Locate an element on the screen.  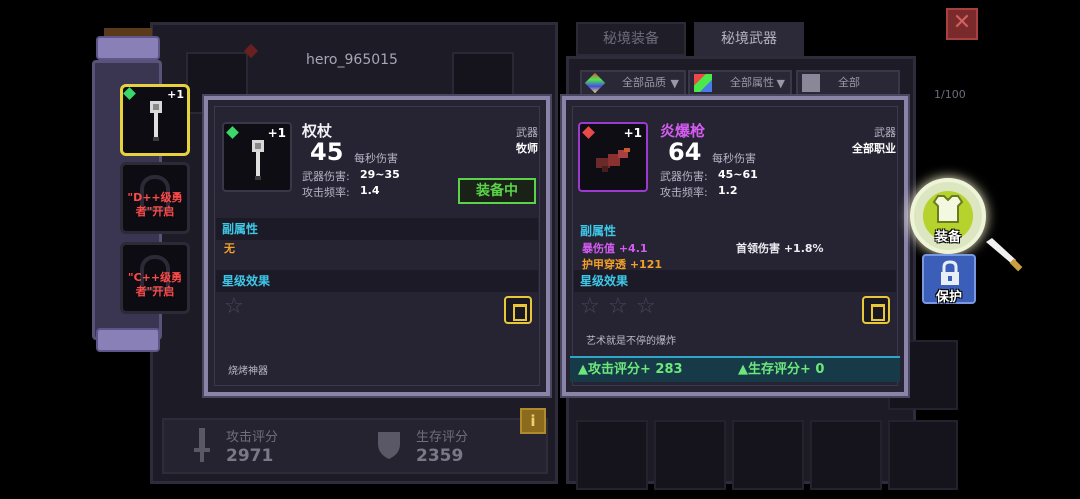
weapon-type-icon is located at coordinates (811, 83).